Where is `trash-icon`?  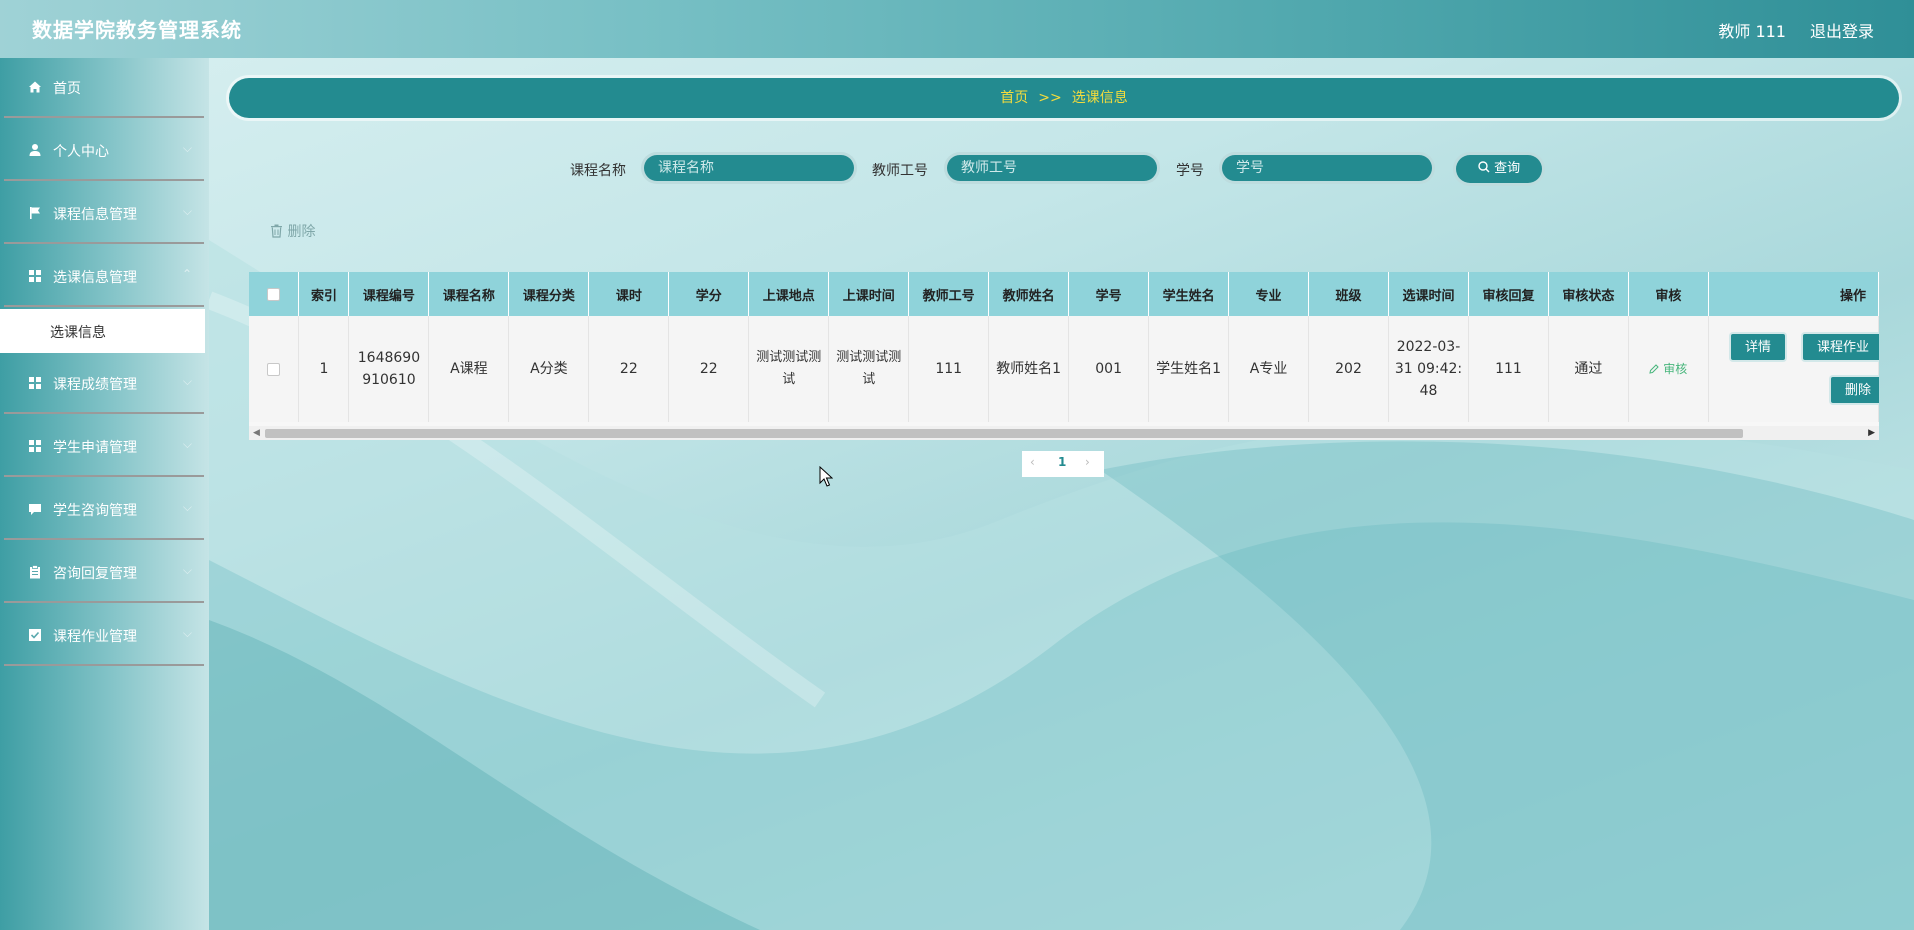 trash-icon is located at coordinates (276, 231).